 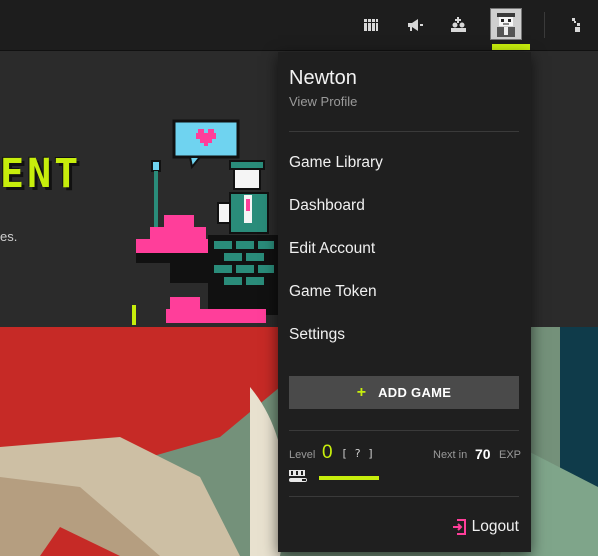 I want to click on exp-icon, so click(x=298, y=476).